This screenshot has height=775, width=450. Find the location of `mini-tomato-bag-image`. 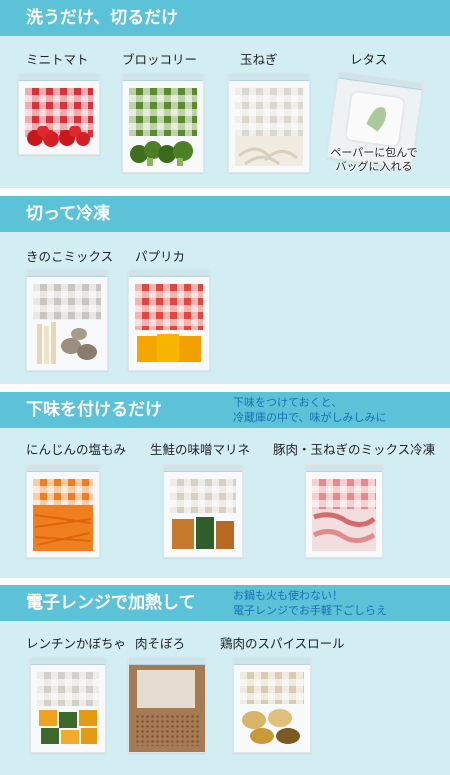

mini-tomato-bag-image is located at coordinates (59, 114).